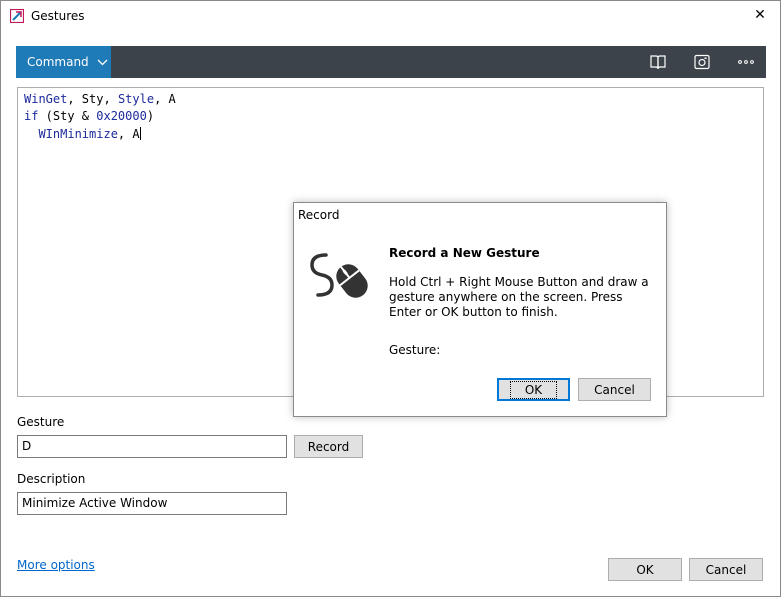 Image resolution: width=781 pixels, height=597 pixels. What do you see at coordinates (658, 62) in the screenshot?
I see `book-icon` at bounding box center [658, 62].